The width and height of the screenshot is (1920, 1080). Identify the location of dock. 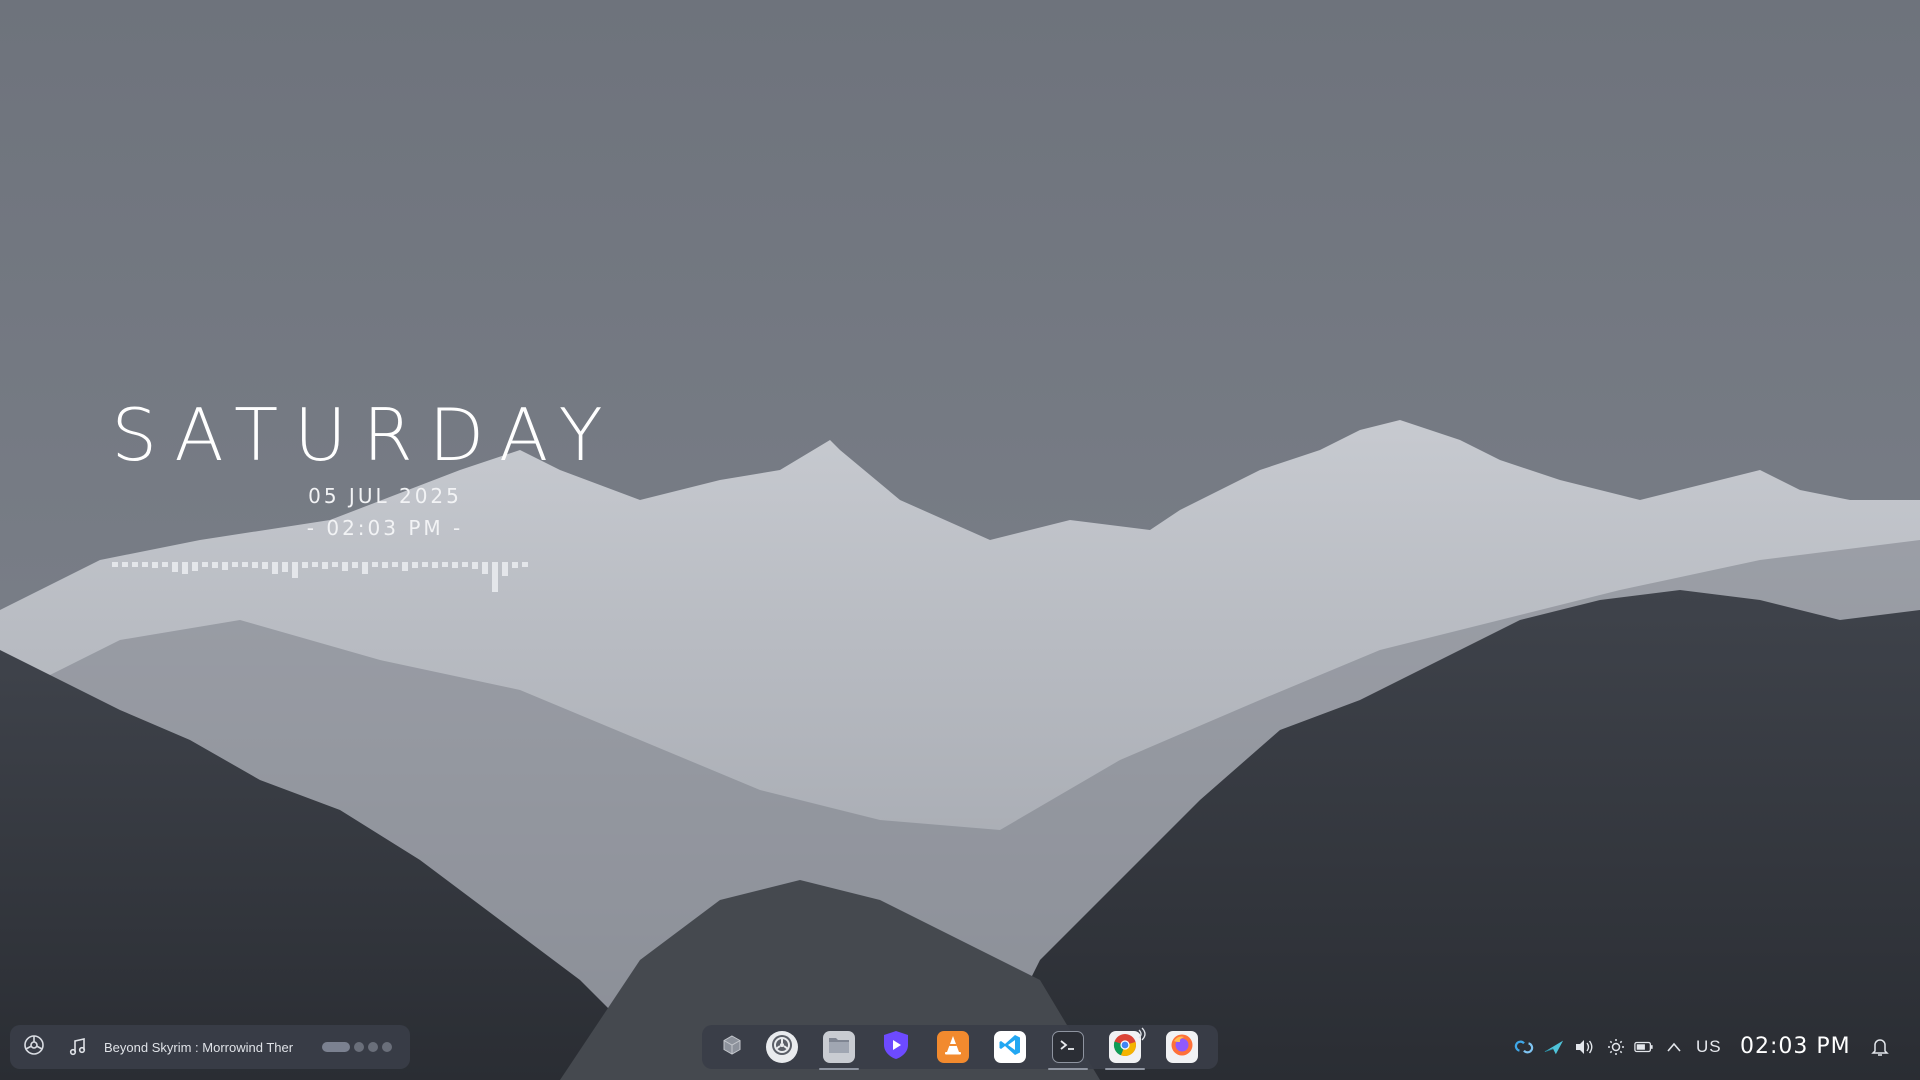
(960, 1047).